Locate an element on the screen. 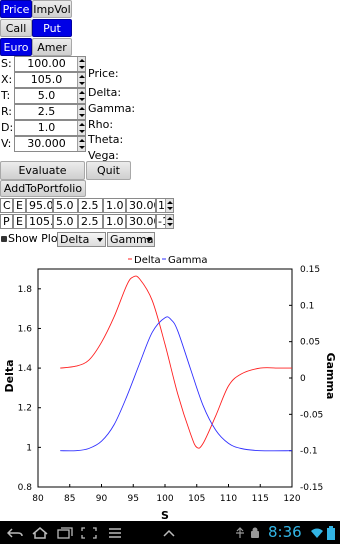 The image size is (340, 544). y-axis-right: -0.15 -0.1 -0.05 0 0.05 0.1 0.15 is located at coordinates (306, 379).